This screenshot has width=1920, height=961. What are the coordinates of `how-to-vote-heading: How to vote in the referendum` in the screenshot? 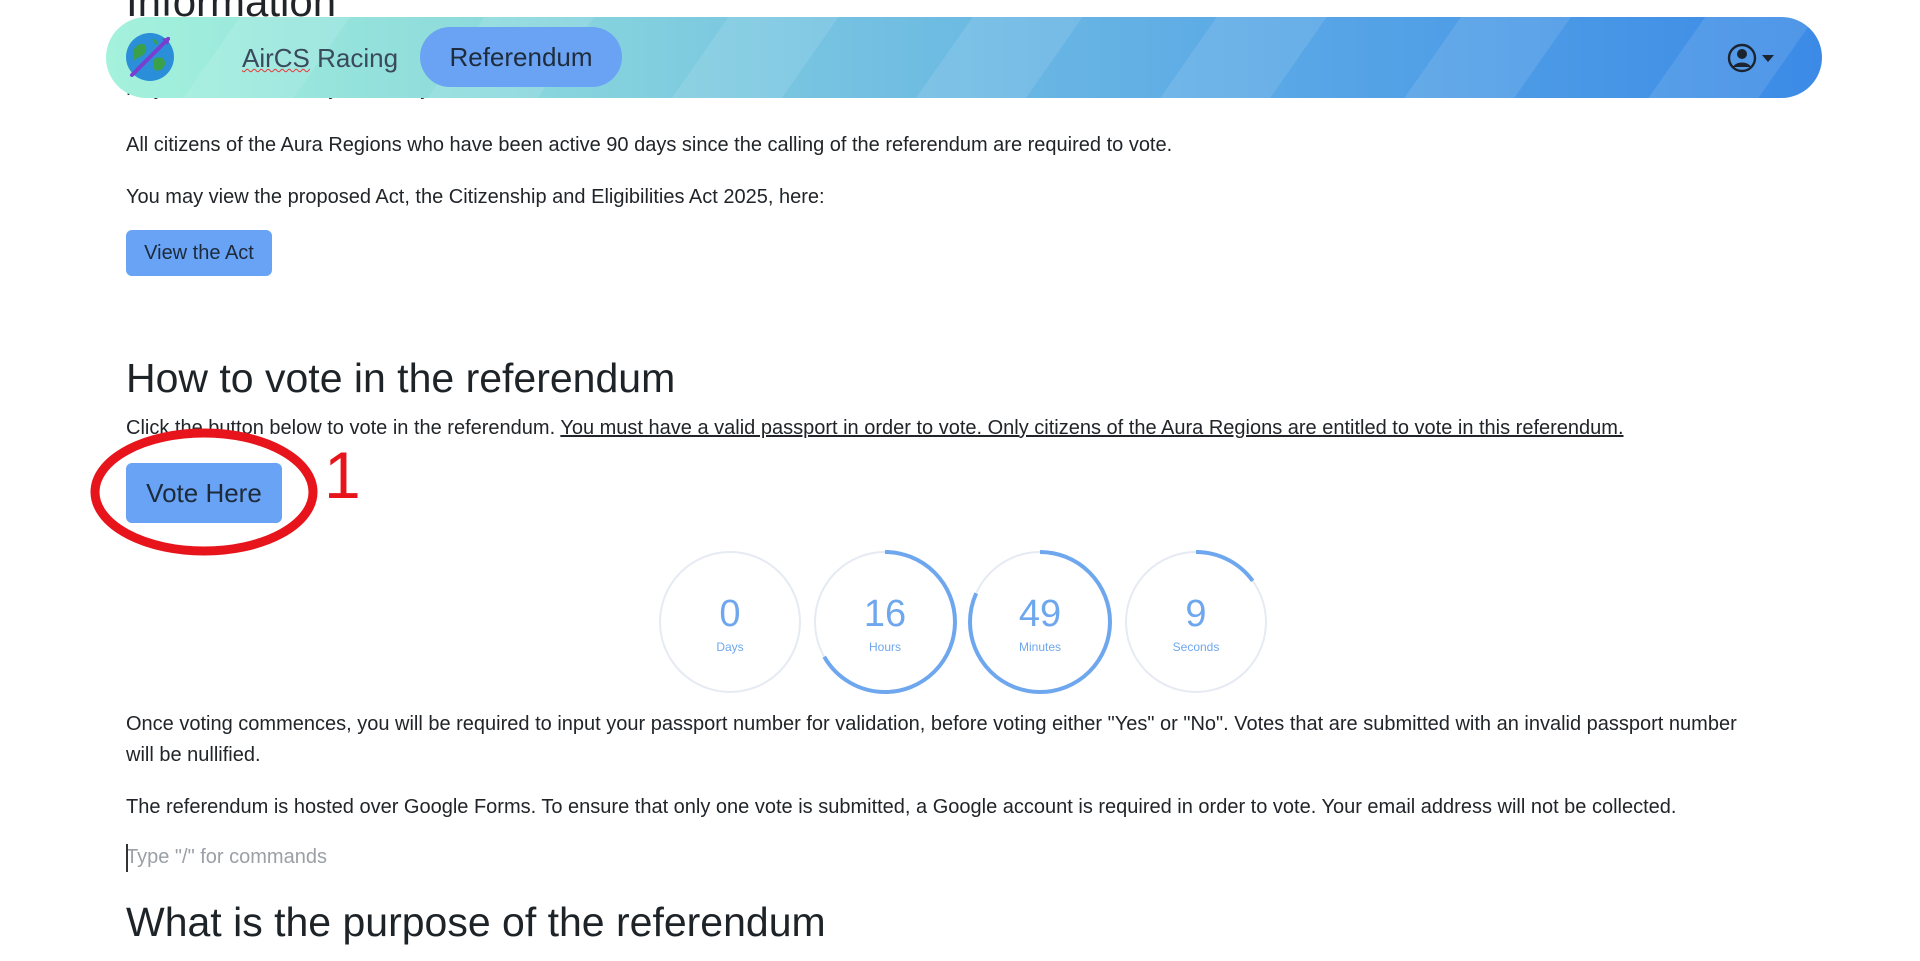 It's located at (401, 378).